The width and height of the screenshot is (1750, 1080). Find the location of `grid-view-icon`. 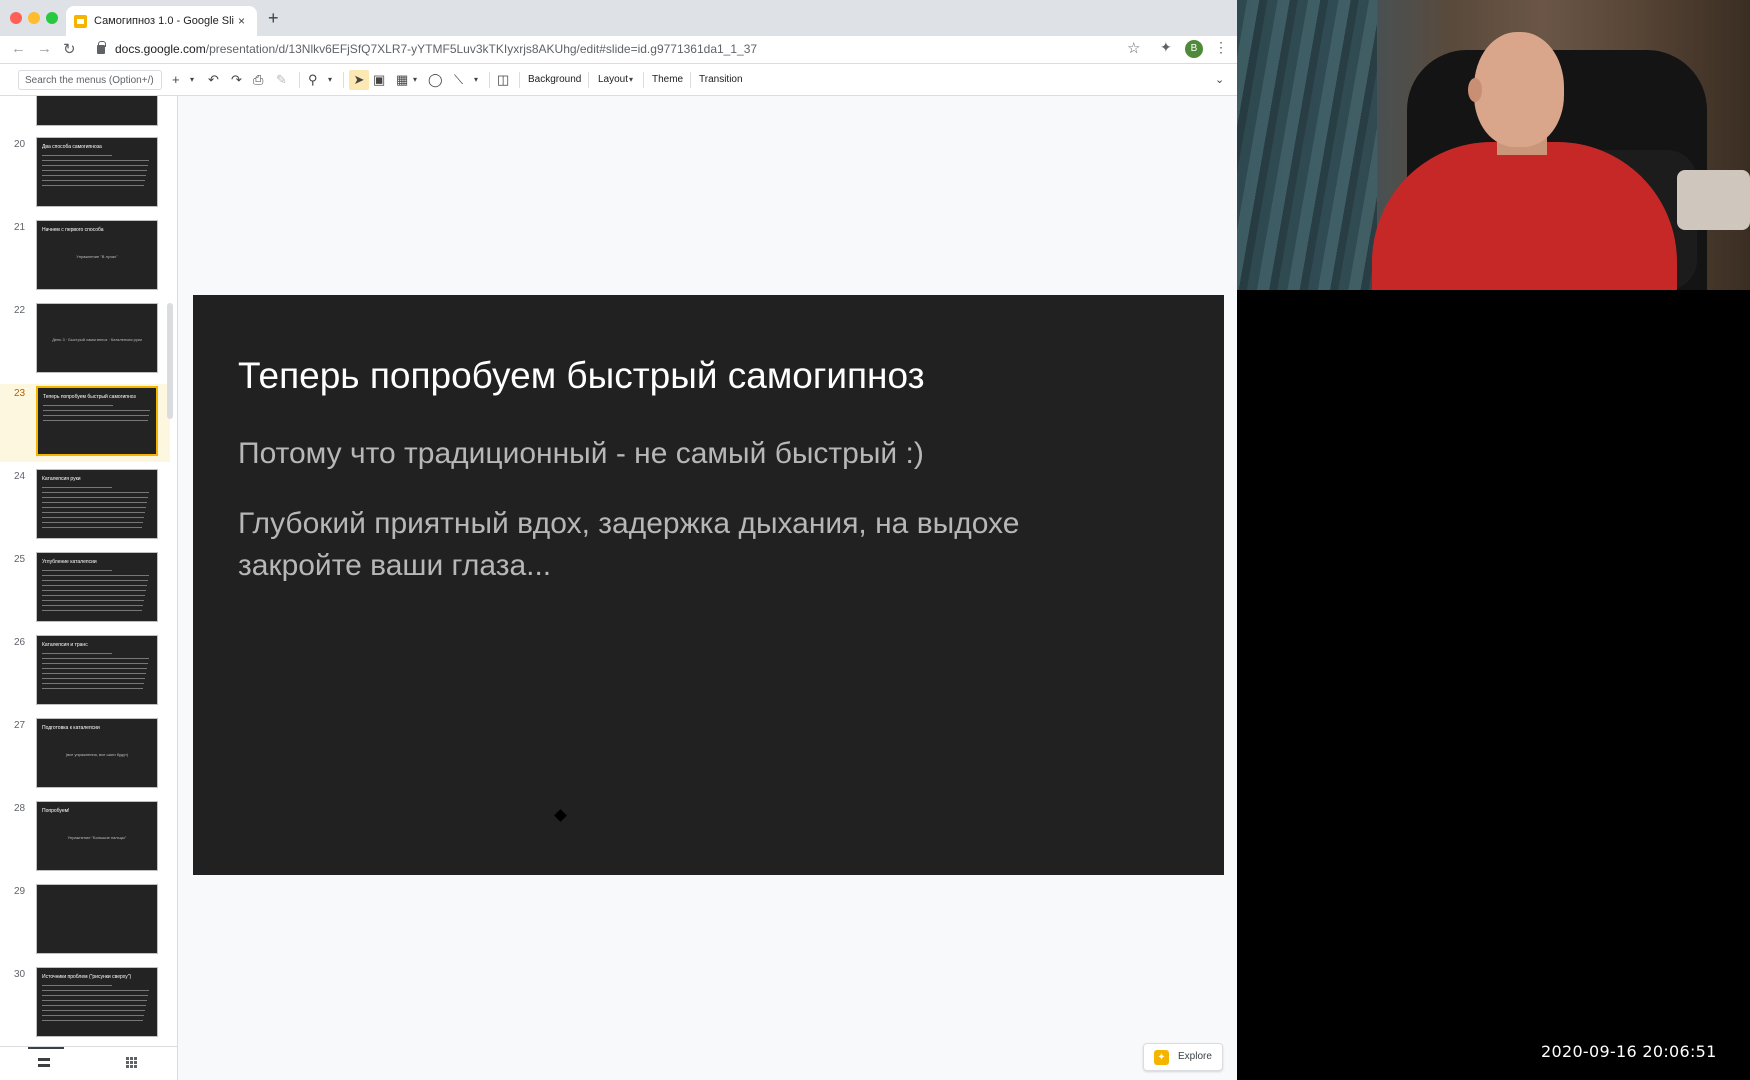

grid-view-icon is located at coordinates (132, 1063).